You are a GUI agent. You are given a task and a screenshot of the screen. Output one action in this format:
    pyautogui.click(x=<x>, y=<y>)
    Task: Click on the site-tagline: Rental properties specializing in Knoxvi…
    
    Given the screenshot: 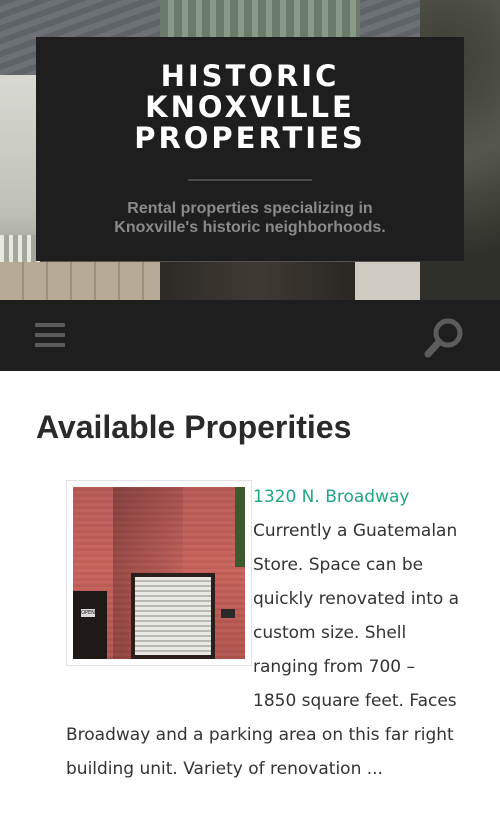 What is the action you would take?
    pyautogui.click(x=250, y=218)
    